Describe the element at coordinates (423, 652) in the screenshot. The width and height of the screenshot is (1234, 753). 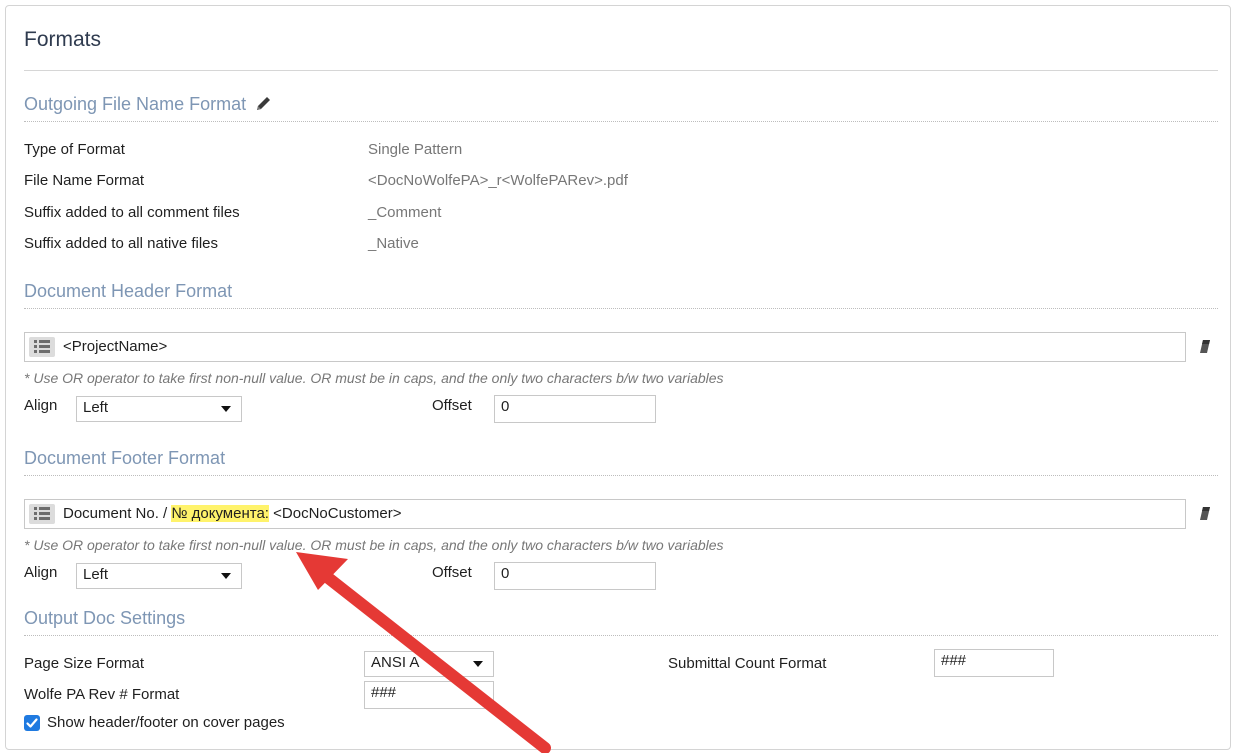
I see `red-arrow-annotation` at that location.